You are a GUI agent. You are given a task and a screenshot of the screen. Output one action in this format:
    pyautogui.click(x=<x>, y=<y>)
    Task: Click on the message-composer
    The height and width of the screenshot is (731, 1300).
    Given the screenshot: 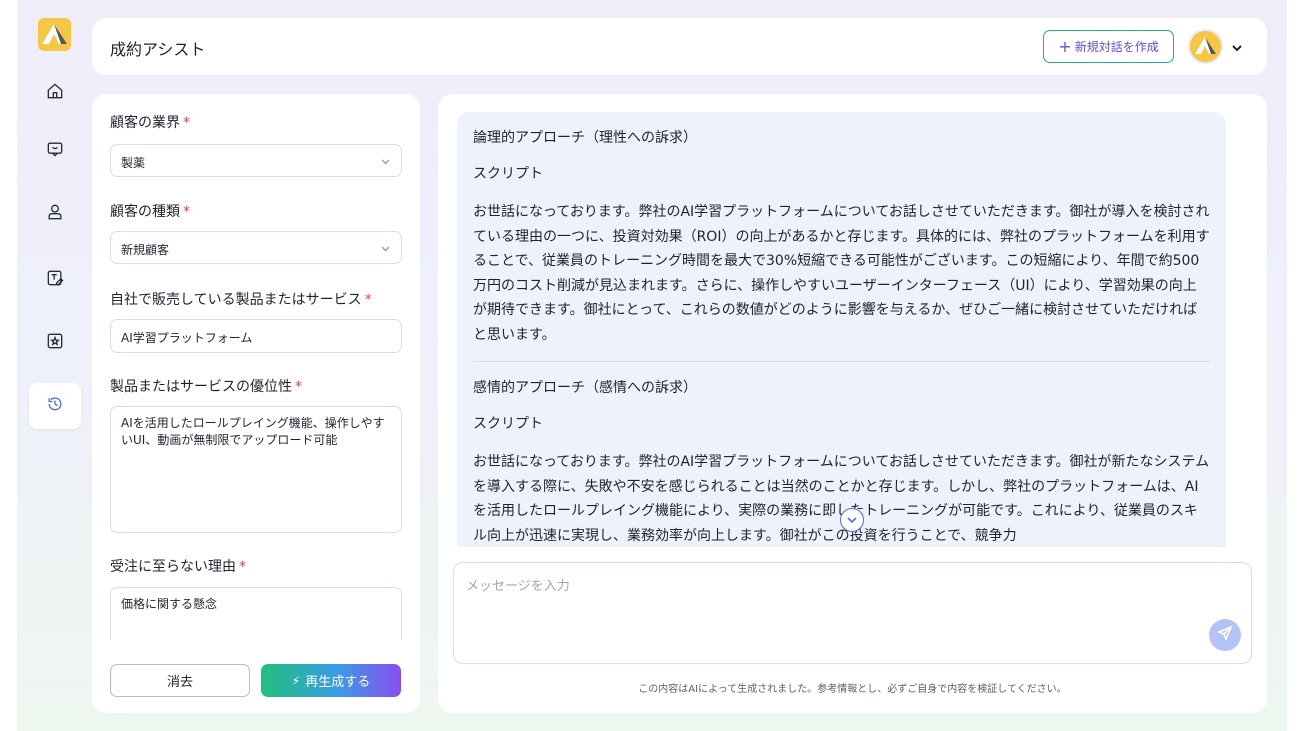 What is the action you would take?
    pyautogui.click(x=852, y=613)
    